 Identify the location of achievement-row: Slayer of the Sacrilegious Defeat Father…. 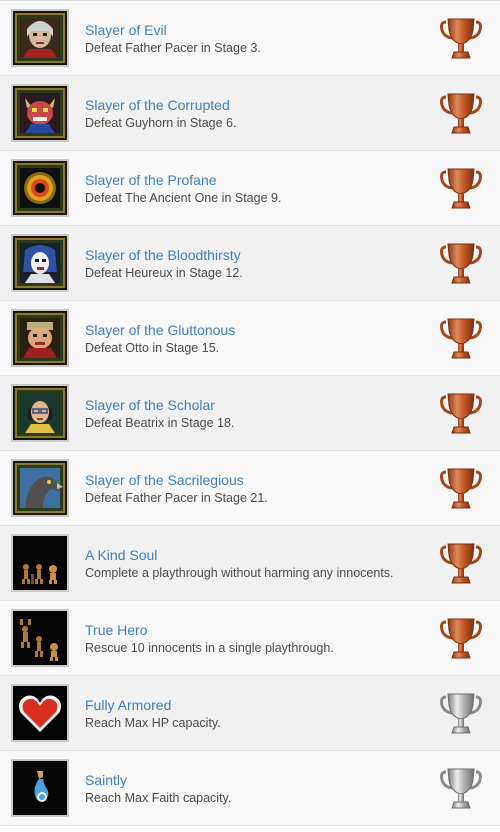
(250, 488).